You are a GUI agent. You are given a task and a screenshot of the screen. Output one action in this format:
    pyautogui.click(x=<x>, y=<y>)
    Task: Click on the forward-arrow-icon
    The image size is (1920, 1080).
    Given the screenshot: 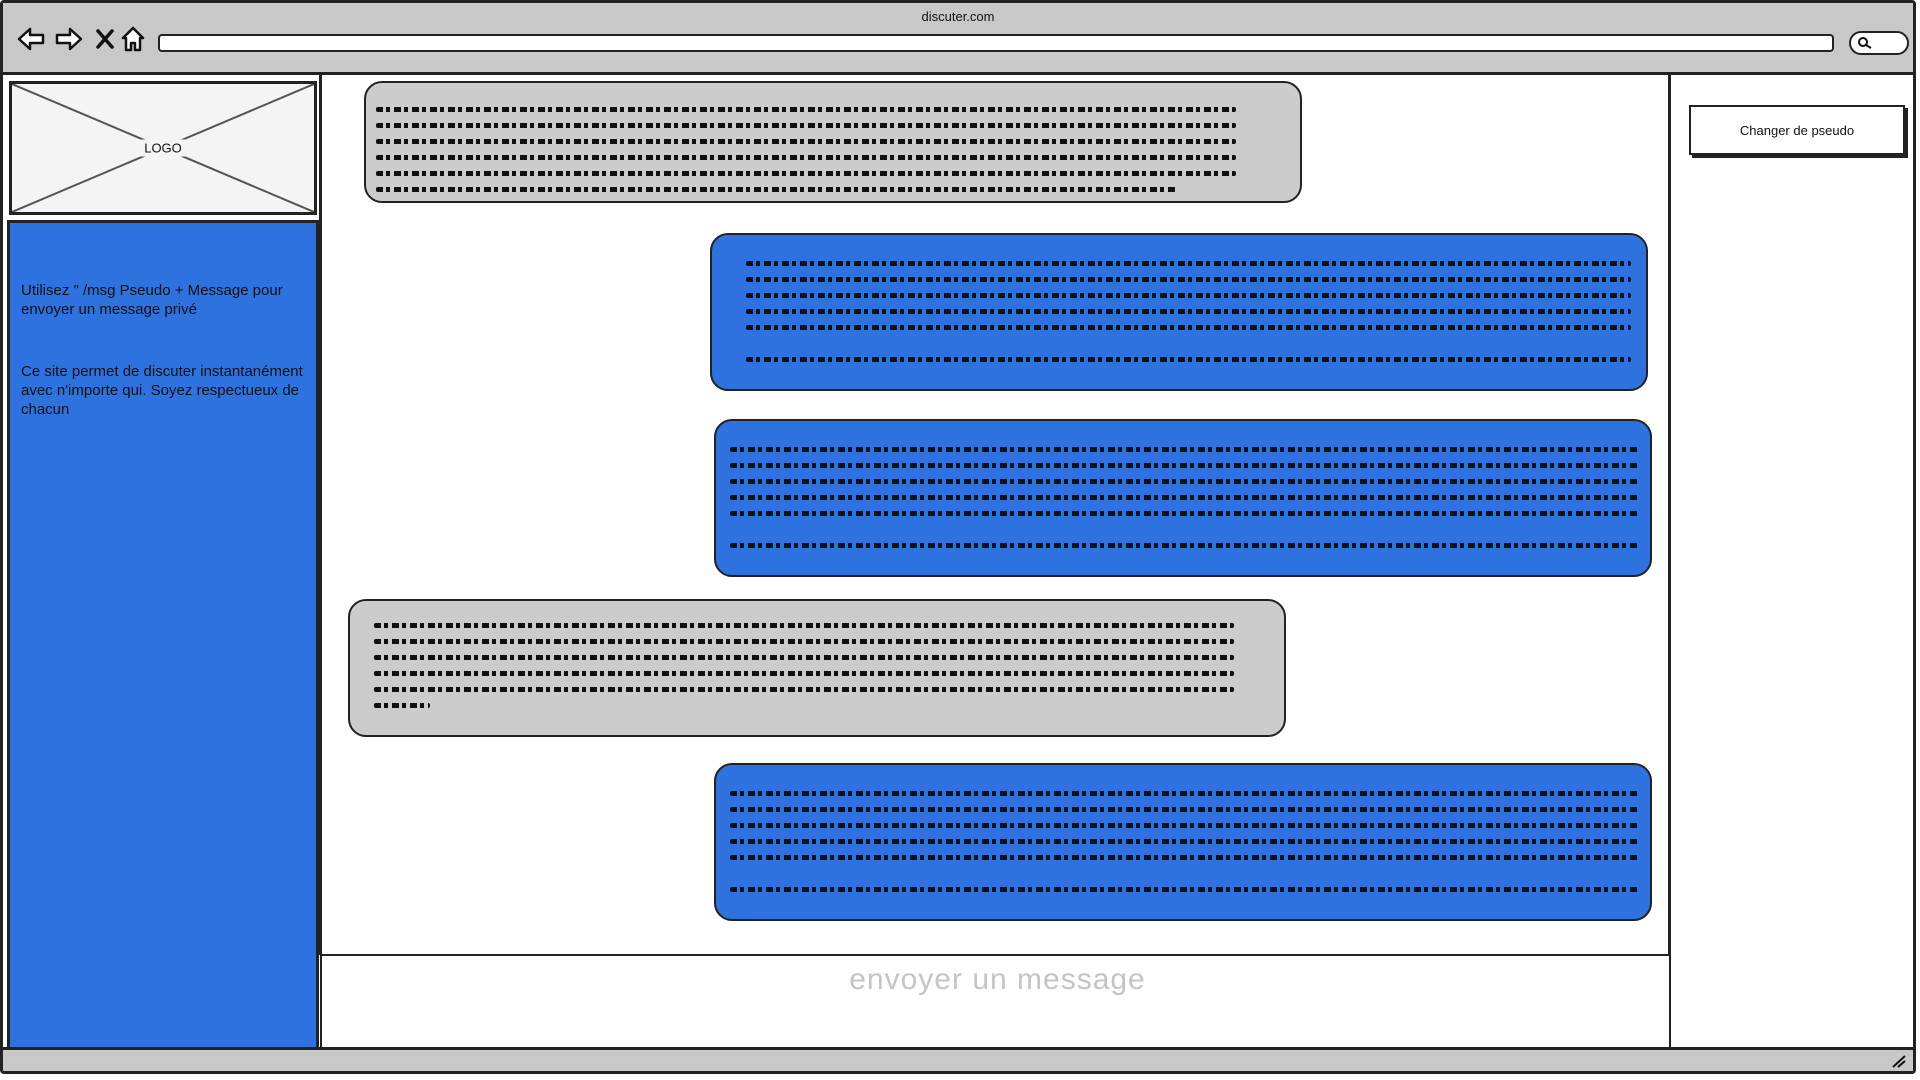 What is the action you would take?
    pyautogui.click(x=69, y=39)
    